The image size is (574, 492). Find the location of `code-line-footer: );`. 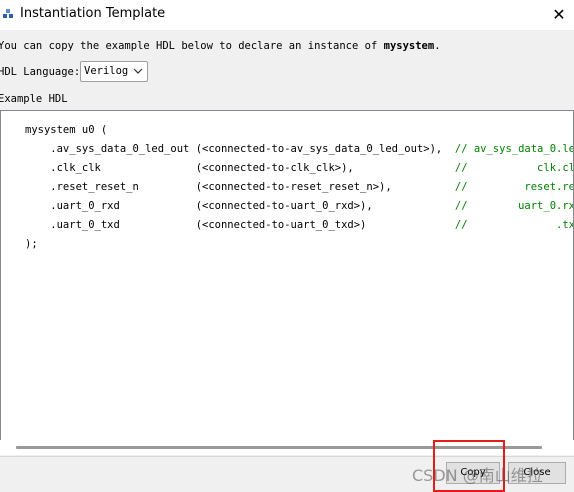

code-line-footer: ); is located at coordinates (31, 244).